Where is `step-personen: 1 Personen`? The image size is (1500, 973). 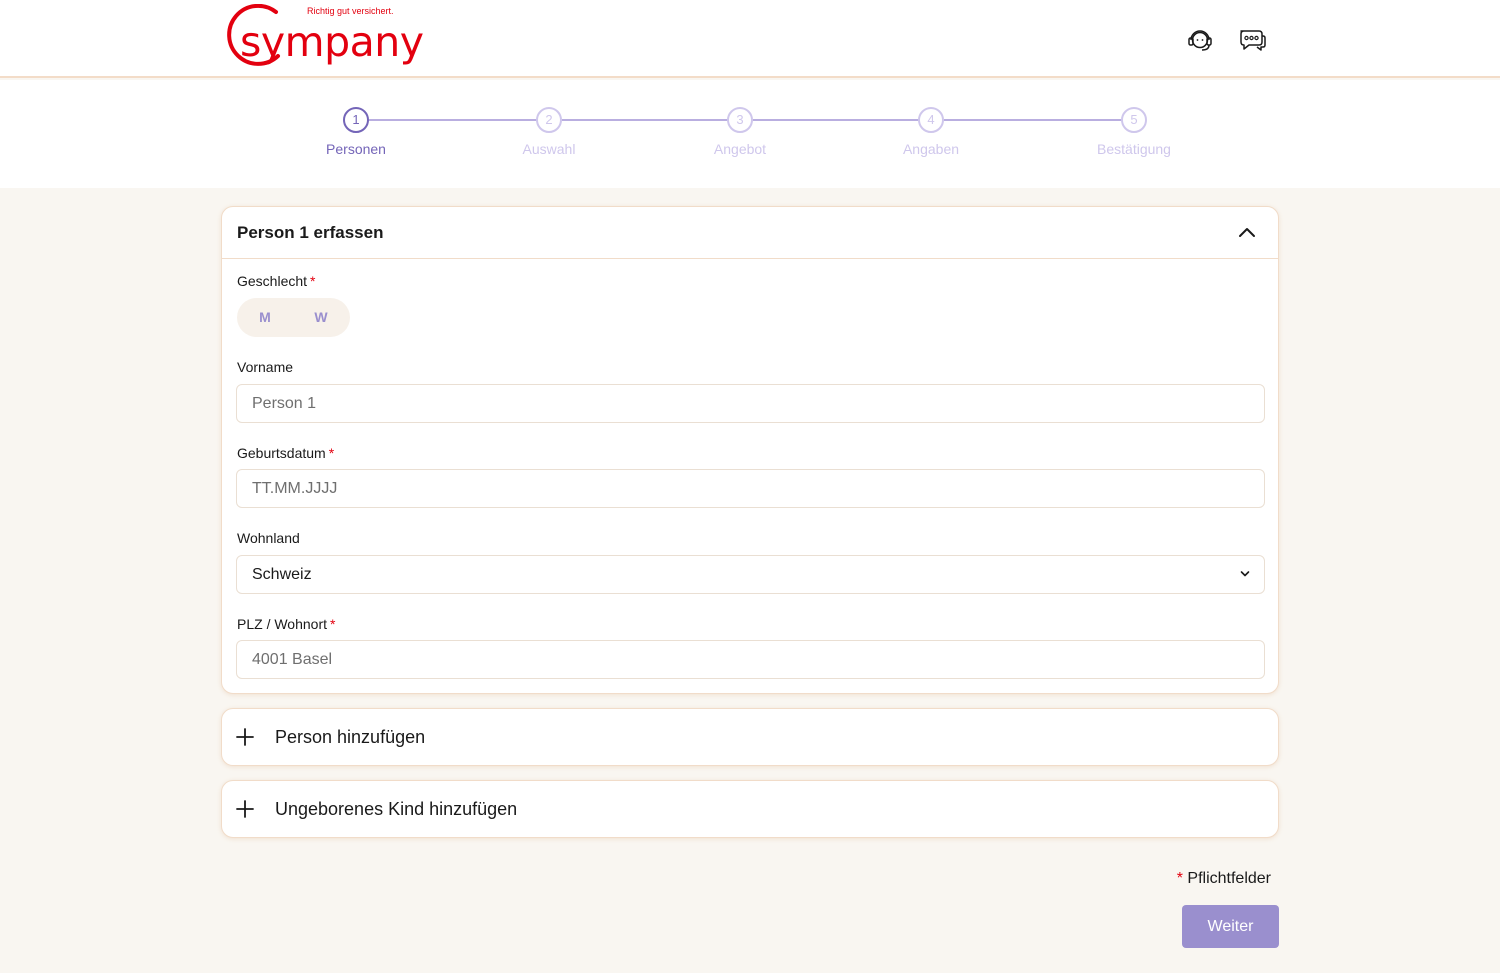
step-personen: 1 Personen is located at coordinates (356, 132).